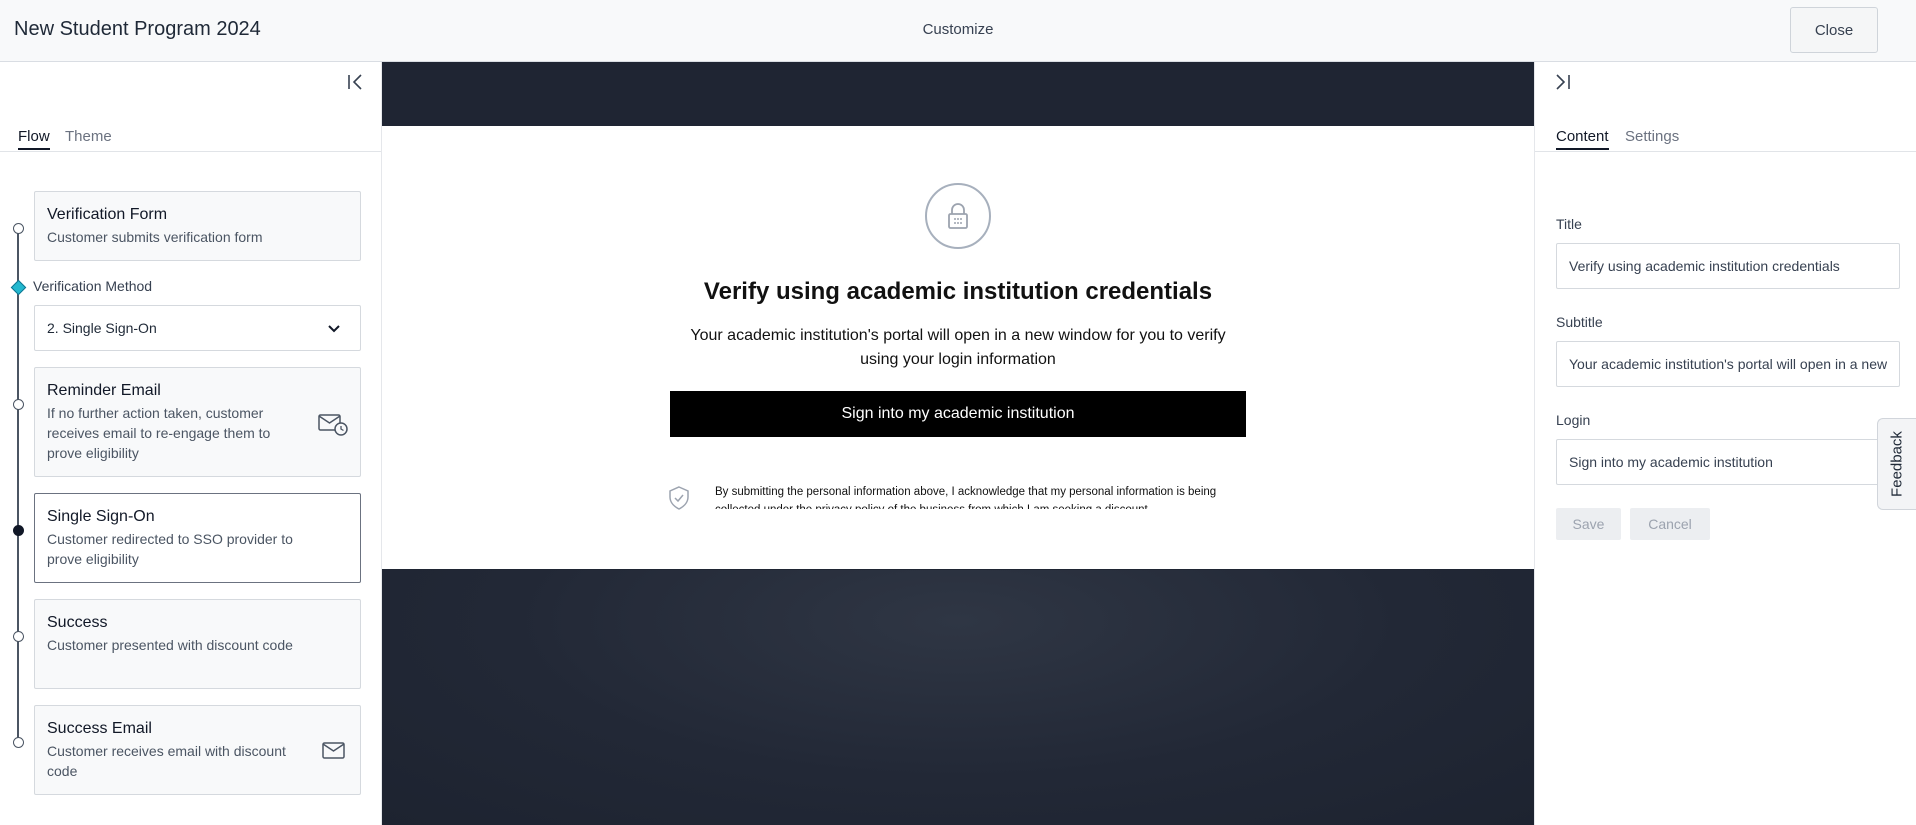 The height and width of the screenshot is (825, 1916). I want to click on timeline-node-active, so click(18, 530).